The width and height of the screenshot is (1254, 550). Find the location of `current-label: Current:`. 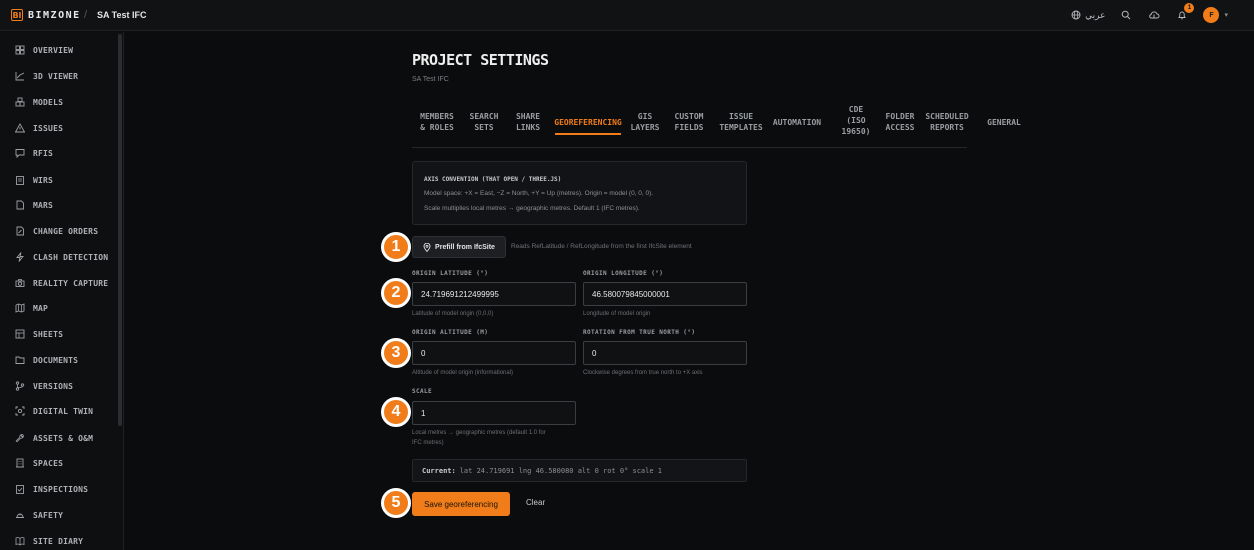

current-label: Current: is located at coordinates (439, 470).